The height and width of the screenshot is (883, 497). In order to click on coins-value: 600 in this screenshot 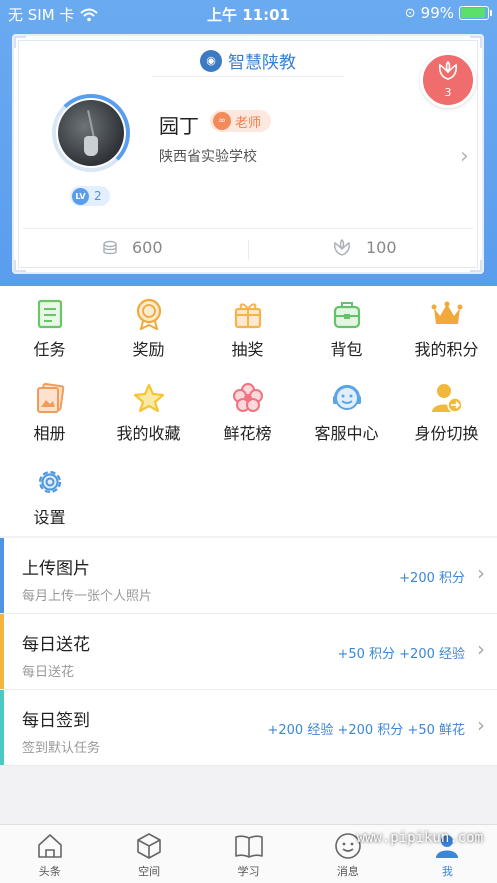, I will do `click(147, 247)`.